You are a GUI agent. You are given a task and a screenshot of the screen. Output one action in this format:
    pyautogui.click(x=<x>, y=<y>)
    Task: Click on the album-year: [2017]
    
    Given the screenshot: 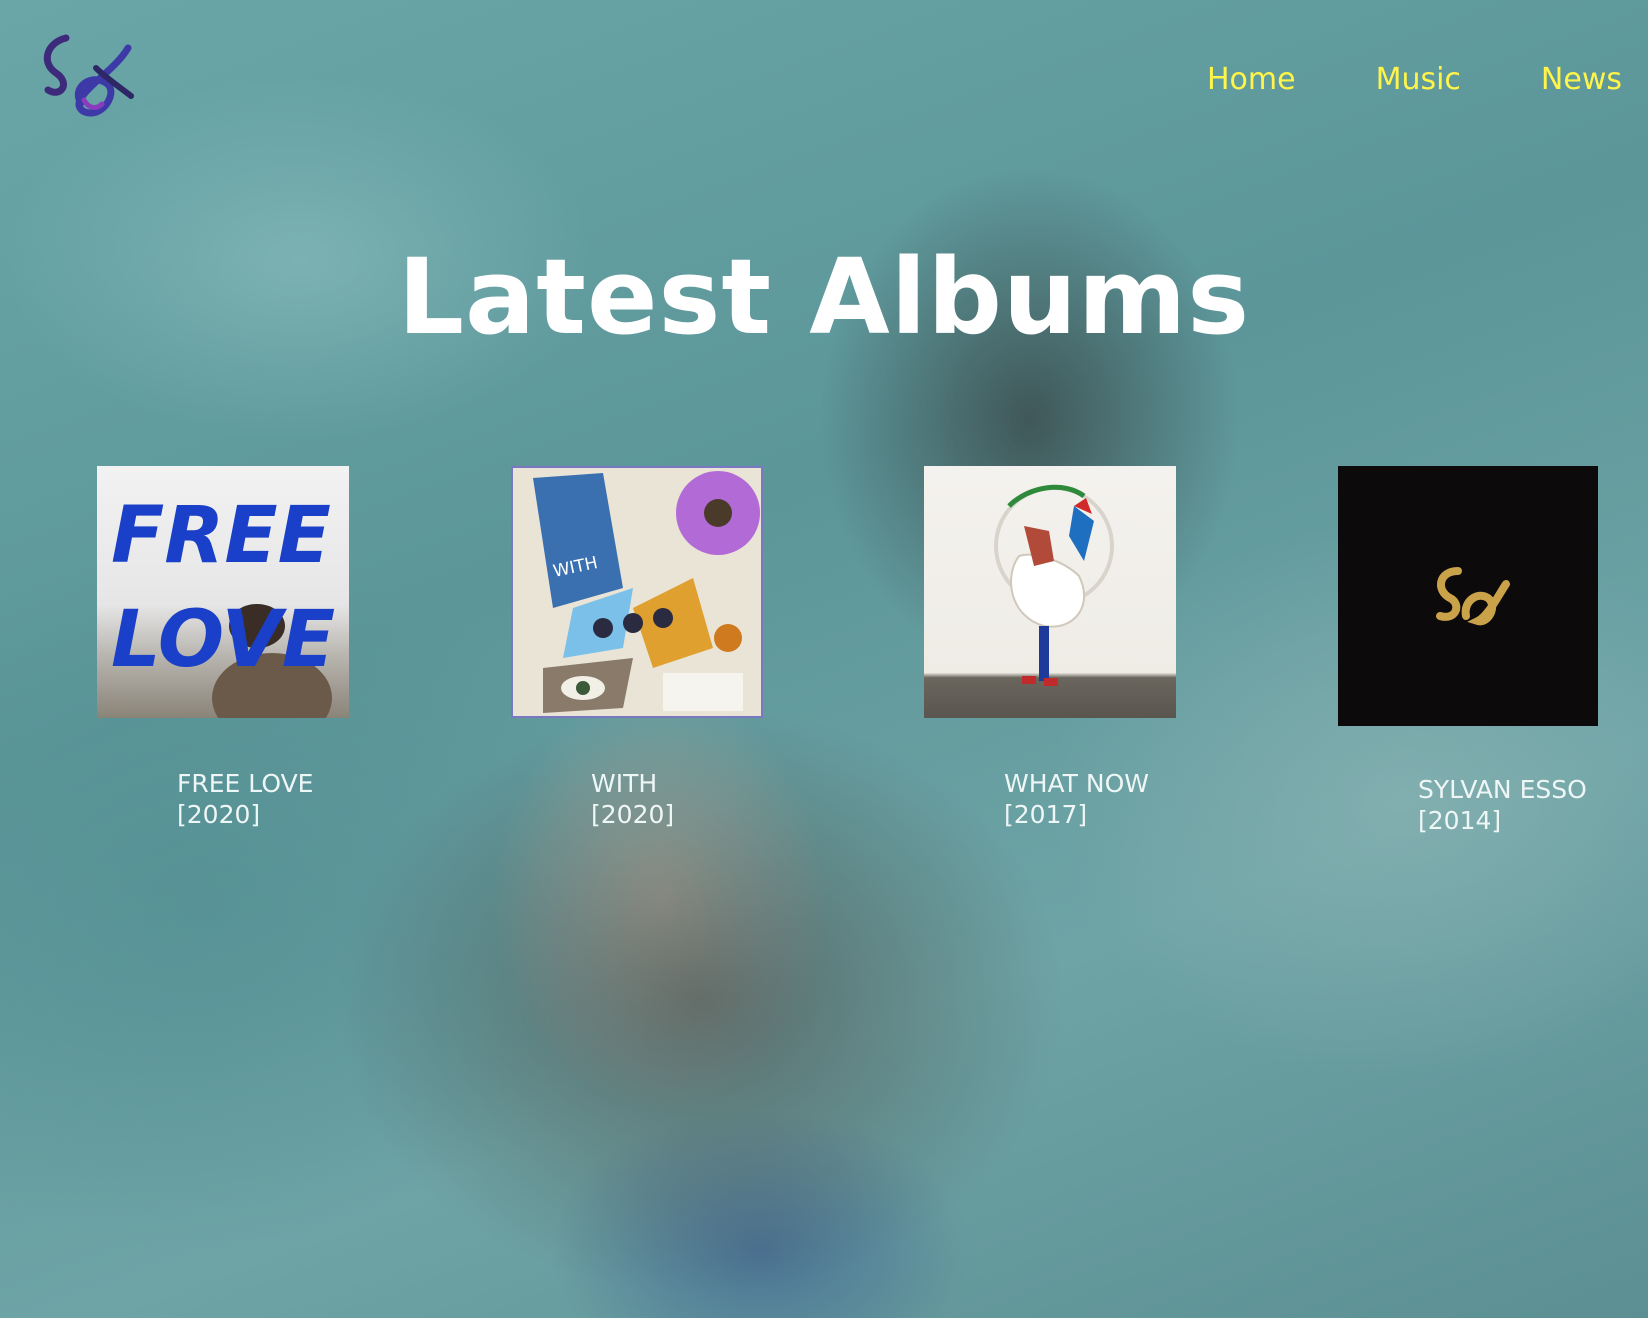 What is the action you would take?
    pyautogui.click(x=1046, y=814)
    